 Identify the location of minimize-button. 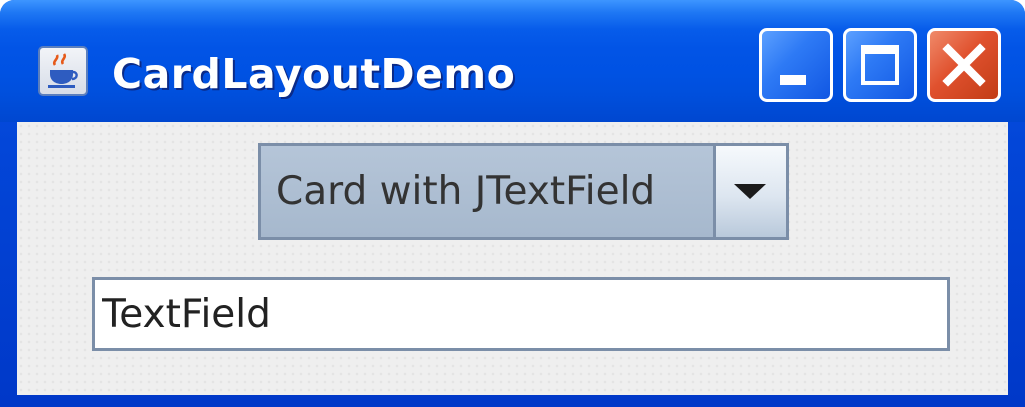
(796, 65).